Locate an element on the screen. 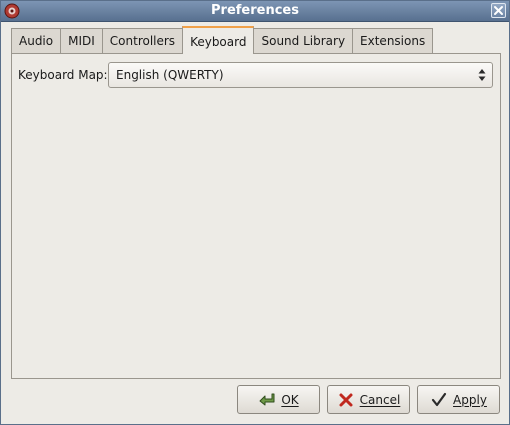  tab-label: Extensions is located at coordinates (393, 41).